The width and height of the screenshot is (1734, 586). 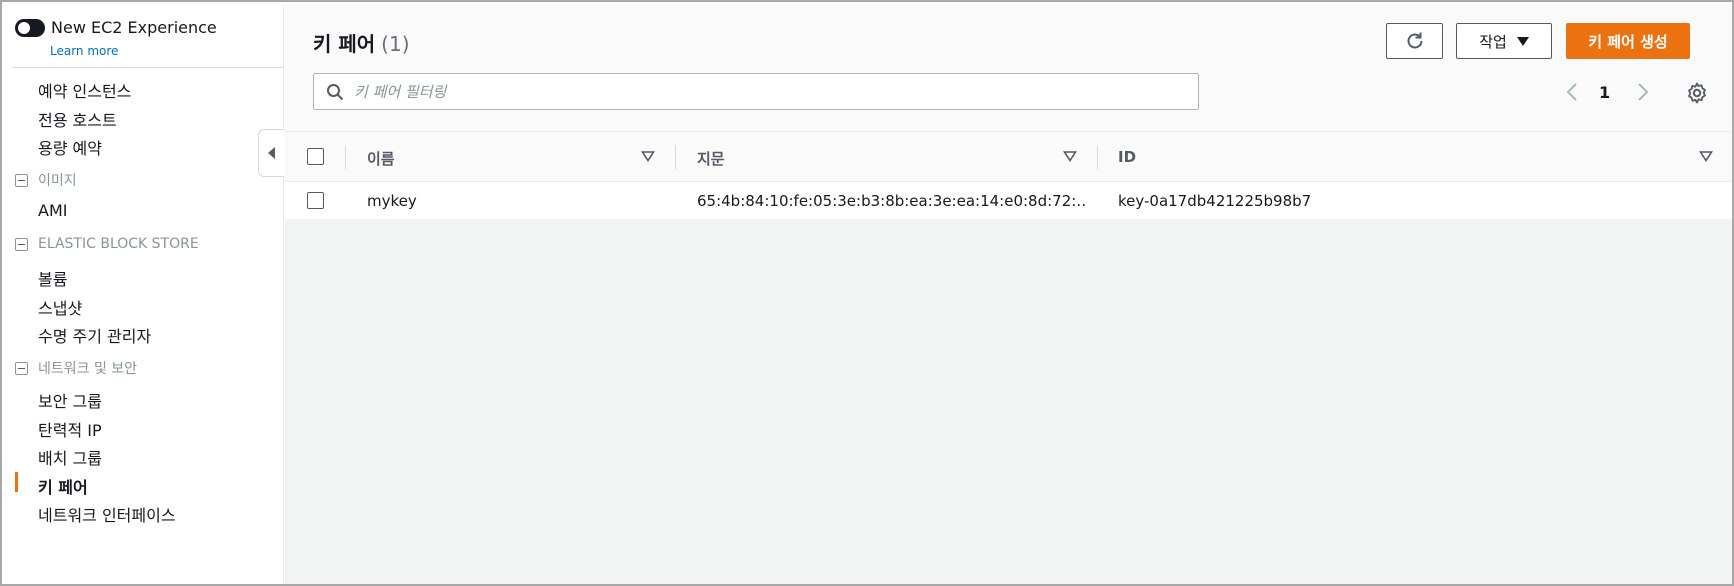 I want to click on toggle-icon, so click(x=30, y=27).